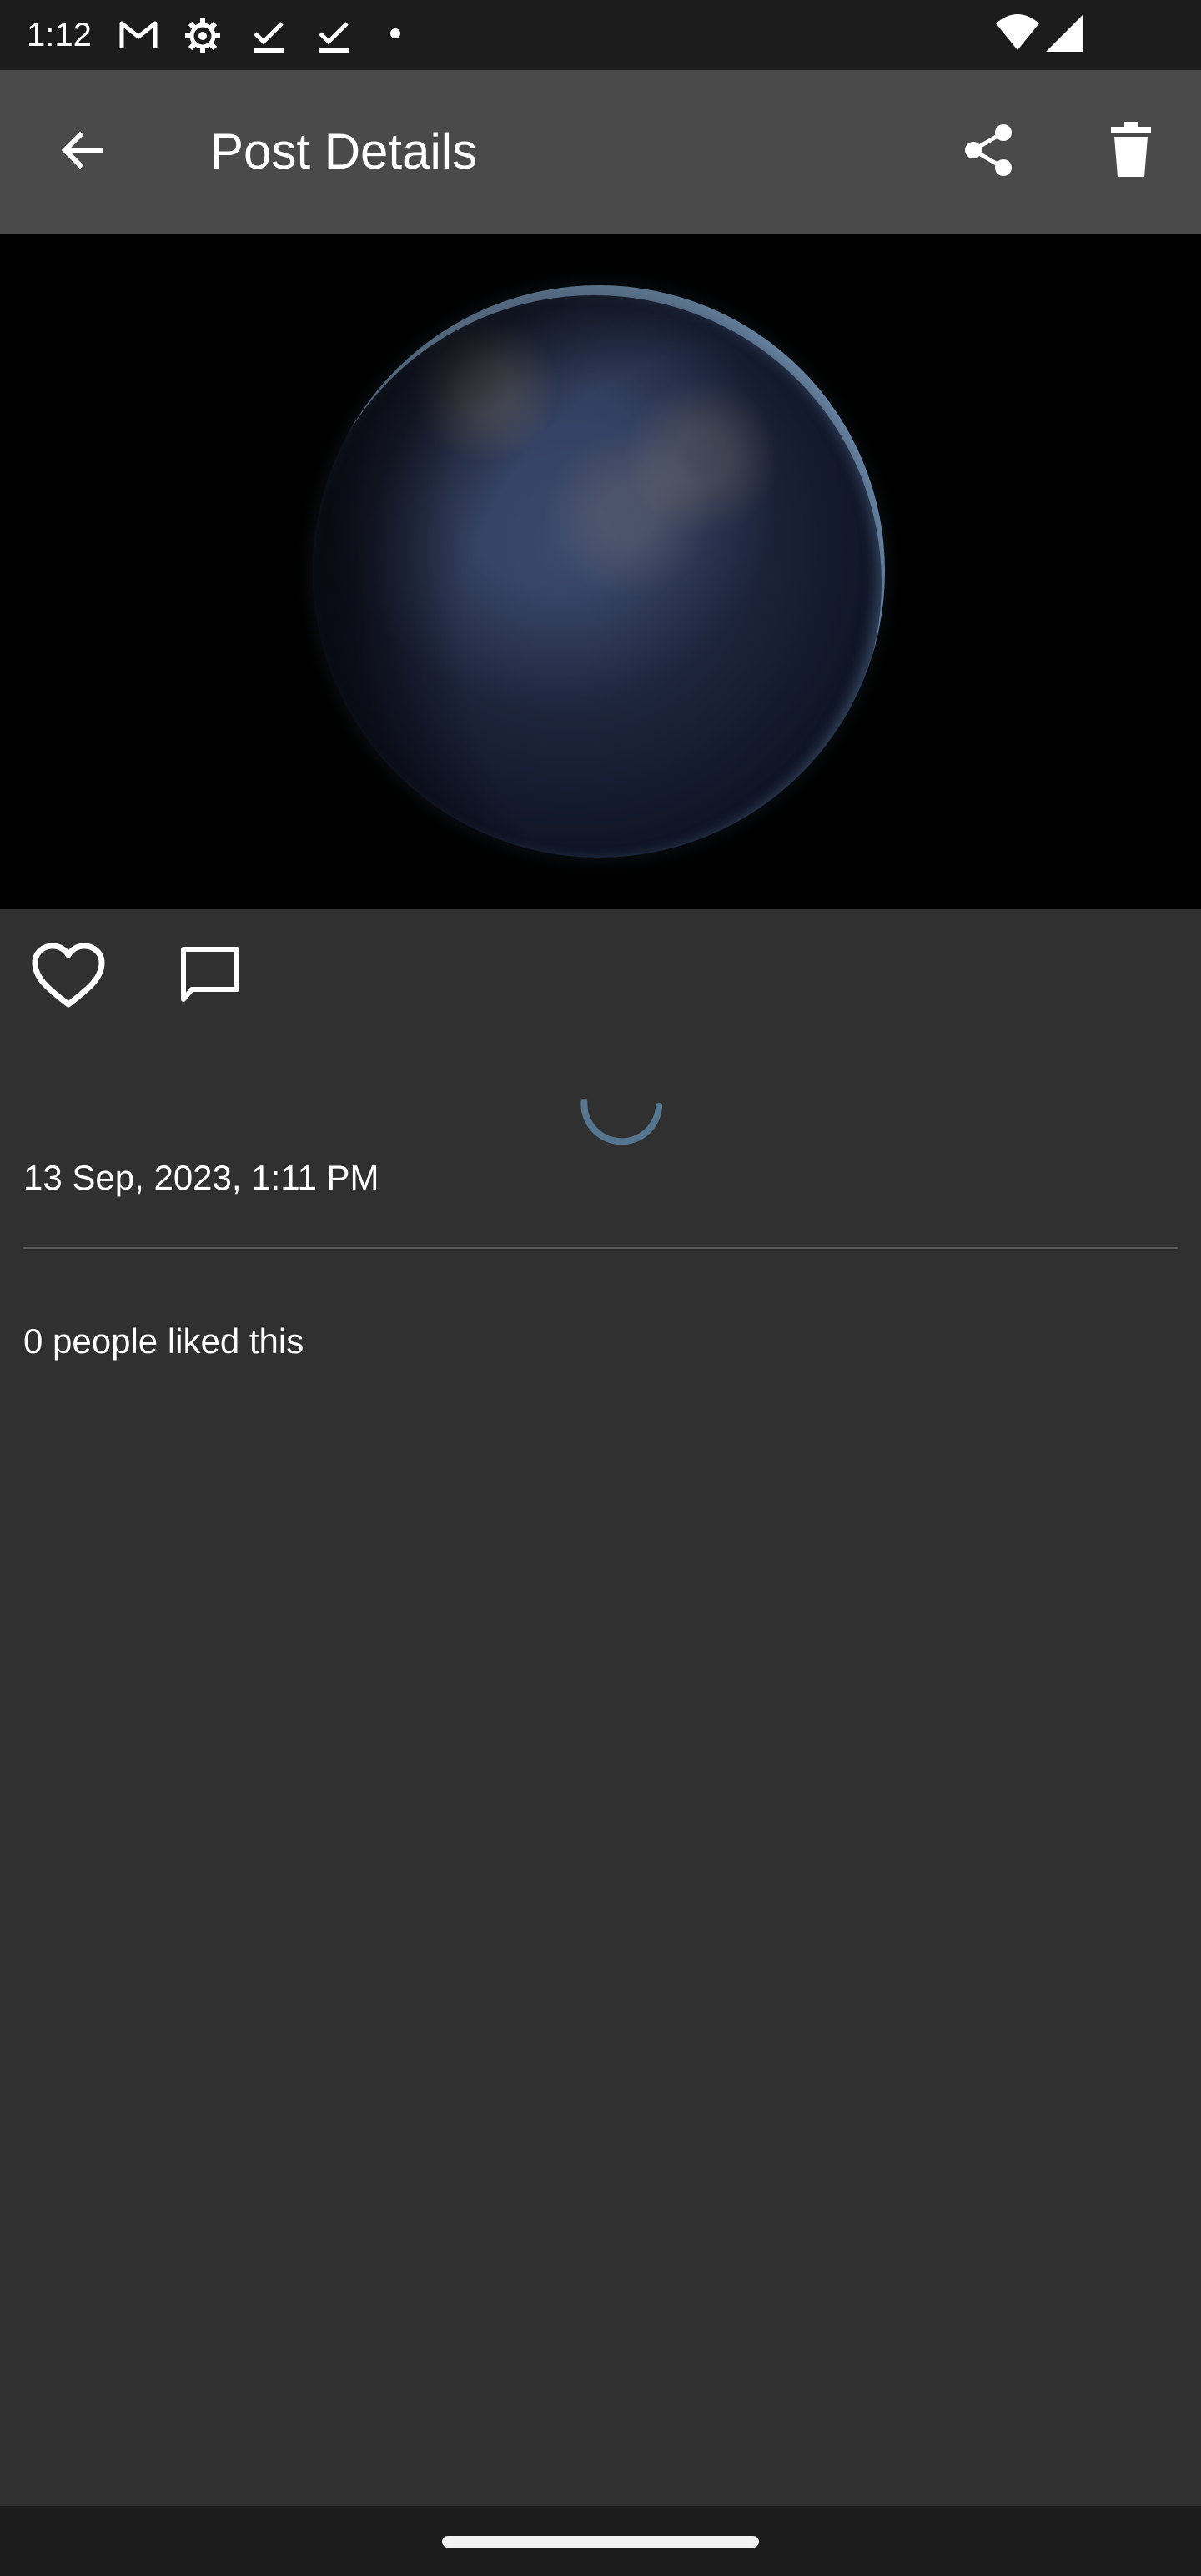 The image size is (1201, 2576). I want to click on signal-icon, so click(1064, 35).